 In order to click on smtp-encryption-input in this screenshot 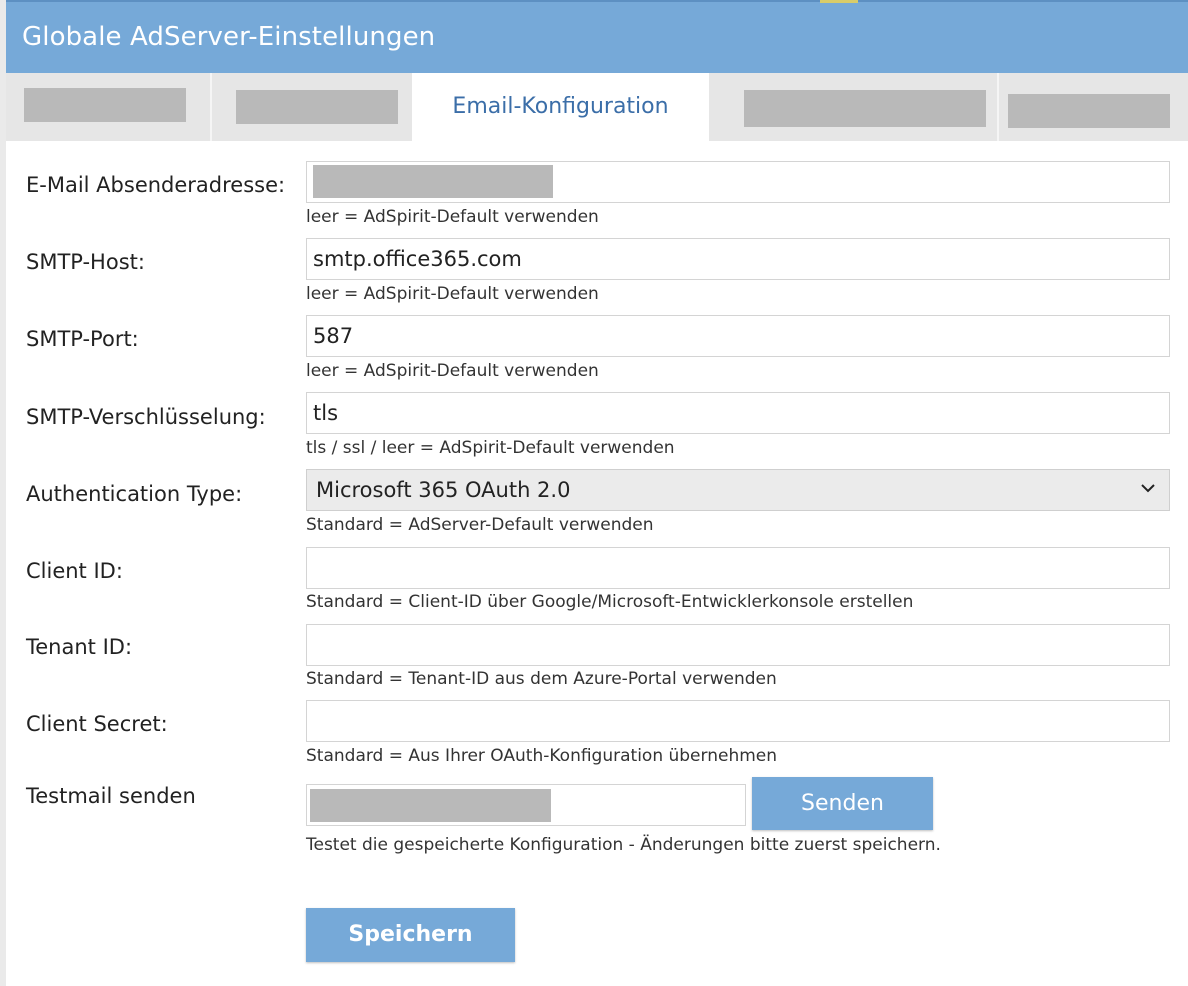, I will do `click(738, 413)`.